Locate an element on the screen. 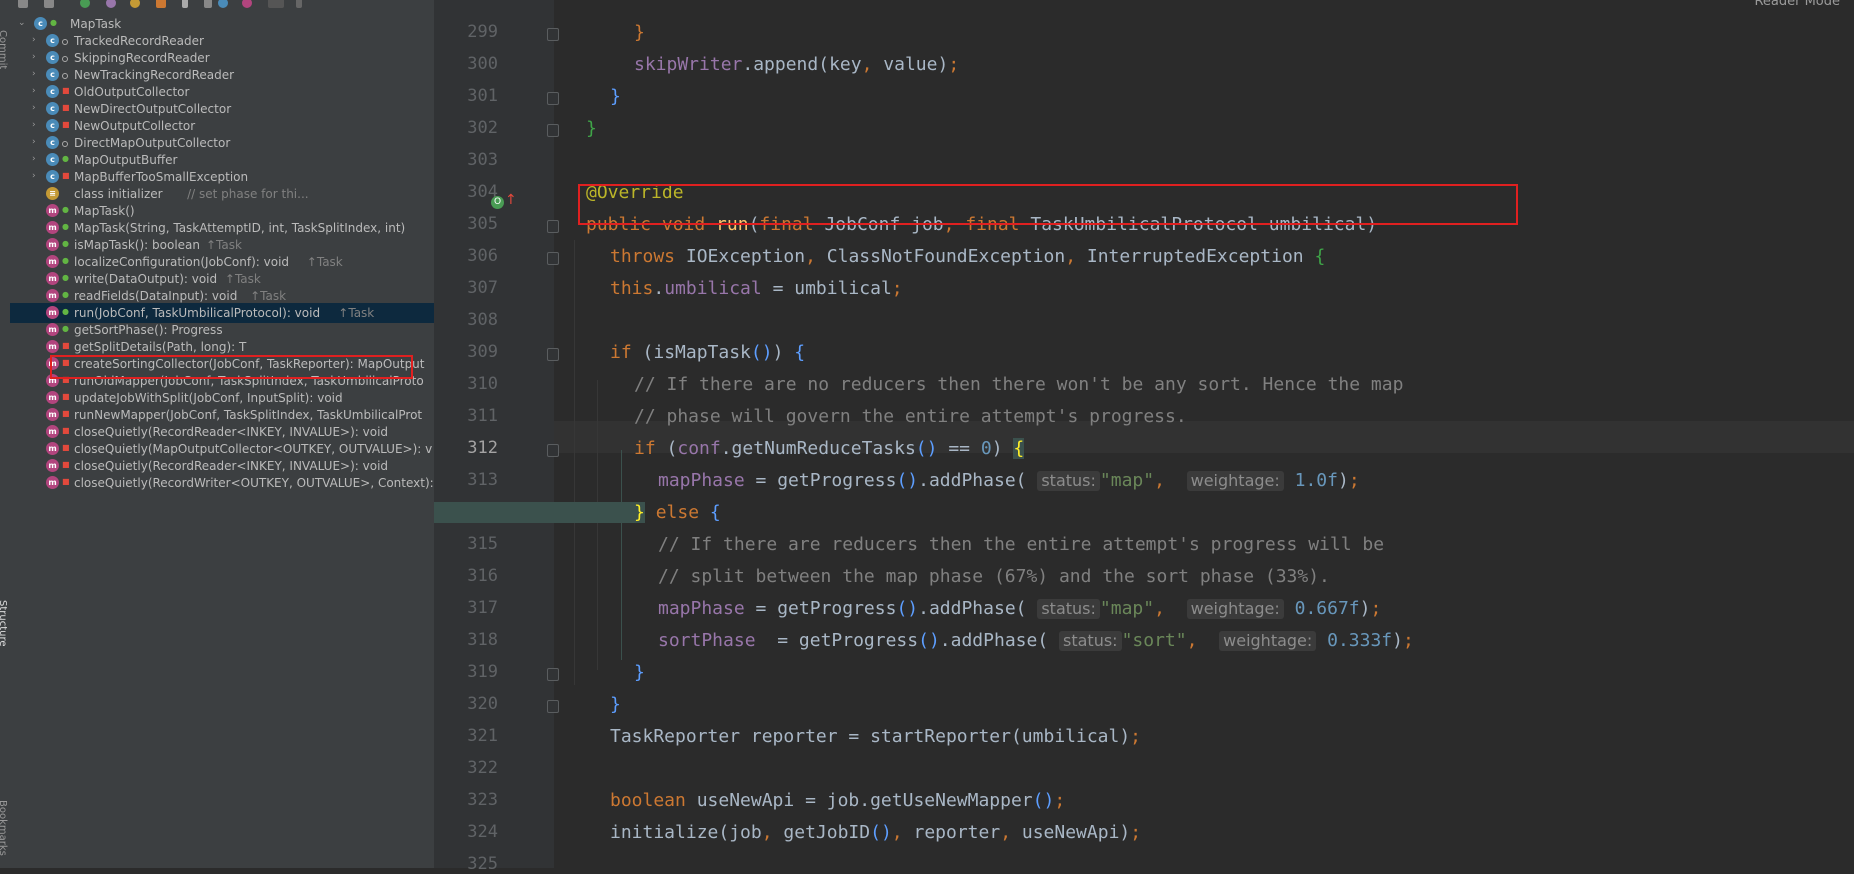 This screenshot has width=1854, height=874. arrow-up-icon: ↑ is located at coordinates (511, 200).